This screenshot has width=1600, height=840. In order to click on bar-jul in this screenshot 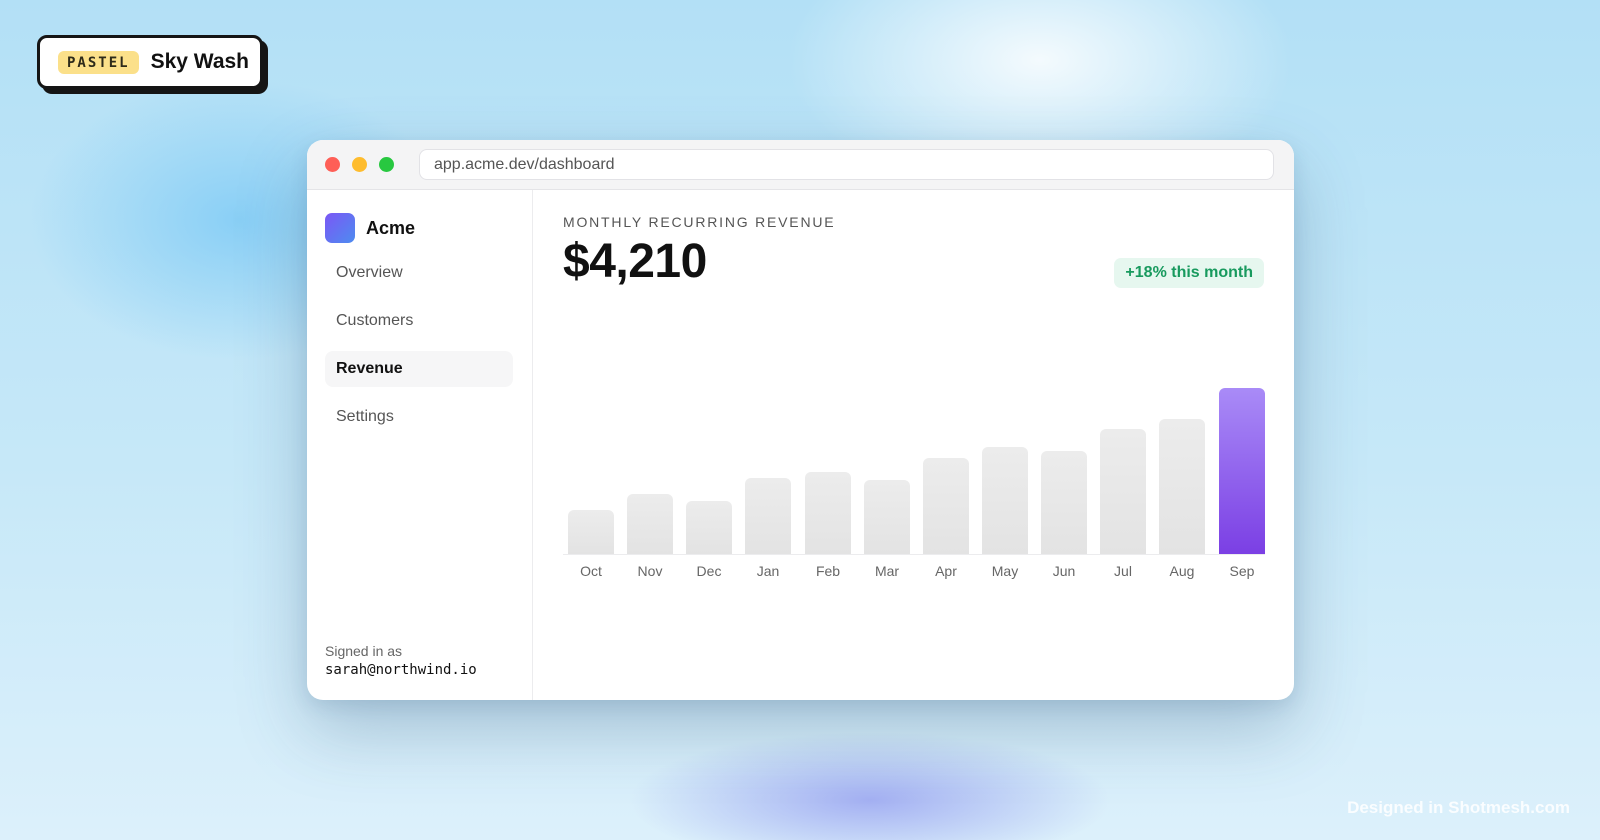, I will do `click(1123, 491)`.